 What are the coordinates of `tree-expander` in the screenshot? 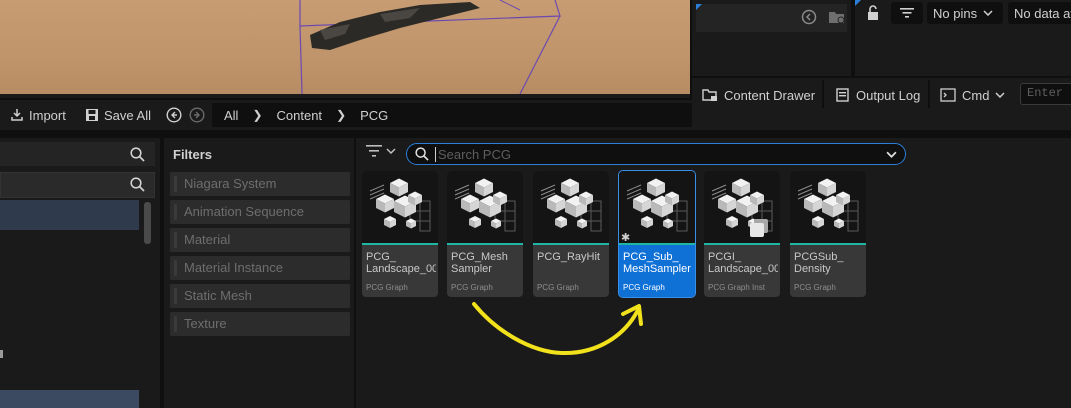 It's located at (1, 354).